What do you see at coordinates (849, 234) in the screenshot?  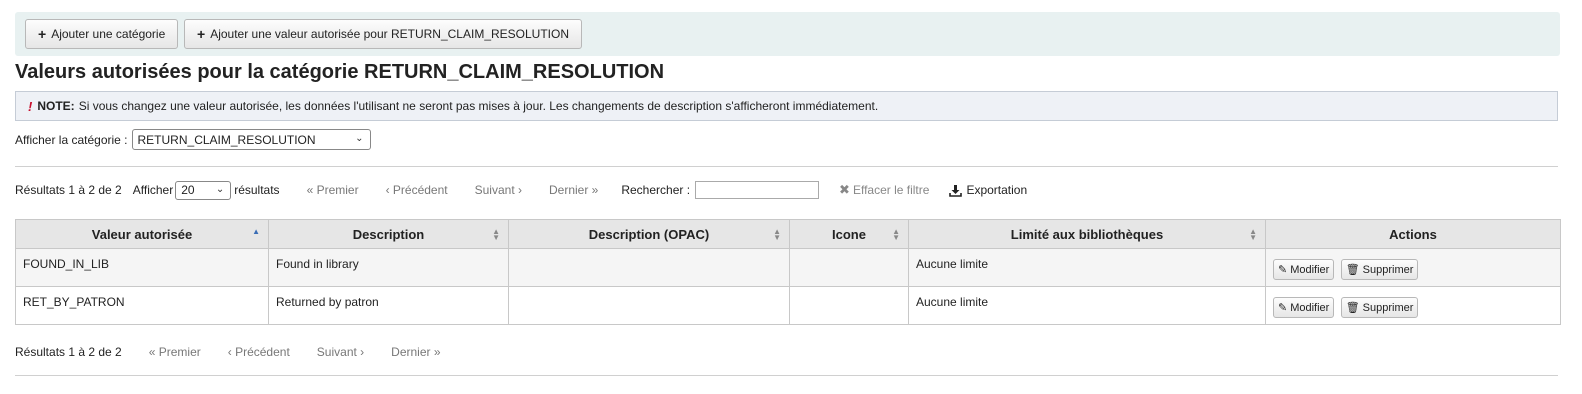 I see `column-header-icon: Icone ▲ ▼` at bounding box center [849, 234].